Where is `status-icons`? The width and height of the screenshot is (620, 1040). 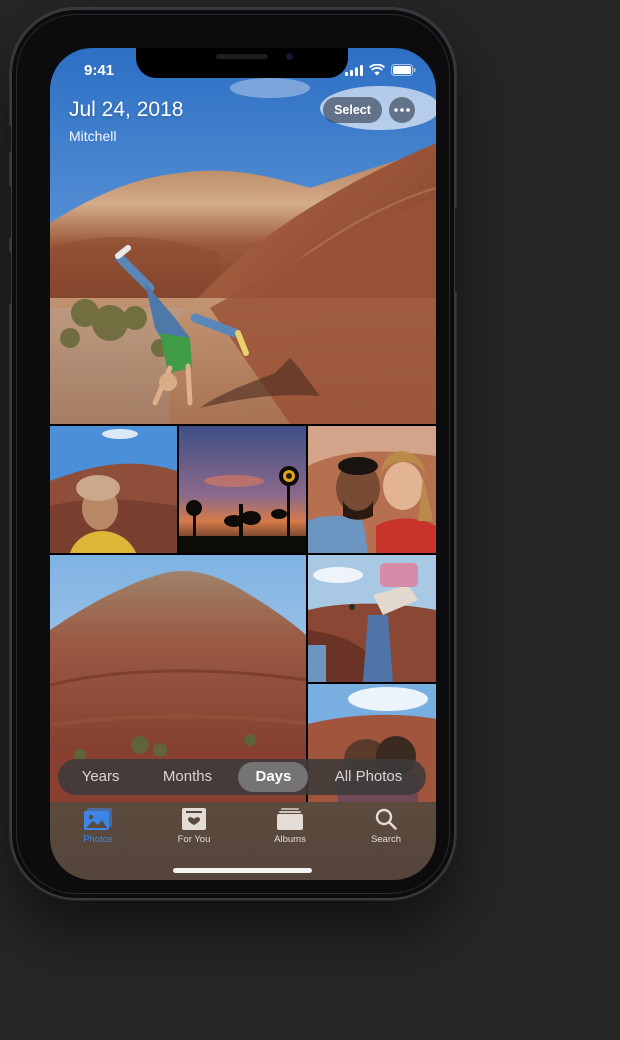
status-icons is located at coordinates (380, 70).